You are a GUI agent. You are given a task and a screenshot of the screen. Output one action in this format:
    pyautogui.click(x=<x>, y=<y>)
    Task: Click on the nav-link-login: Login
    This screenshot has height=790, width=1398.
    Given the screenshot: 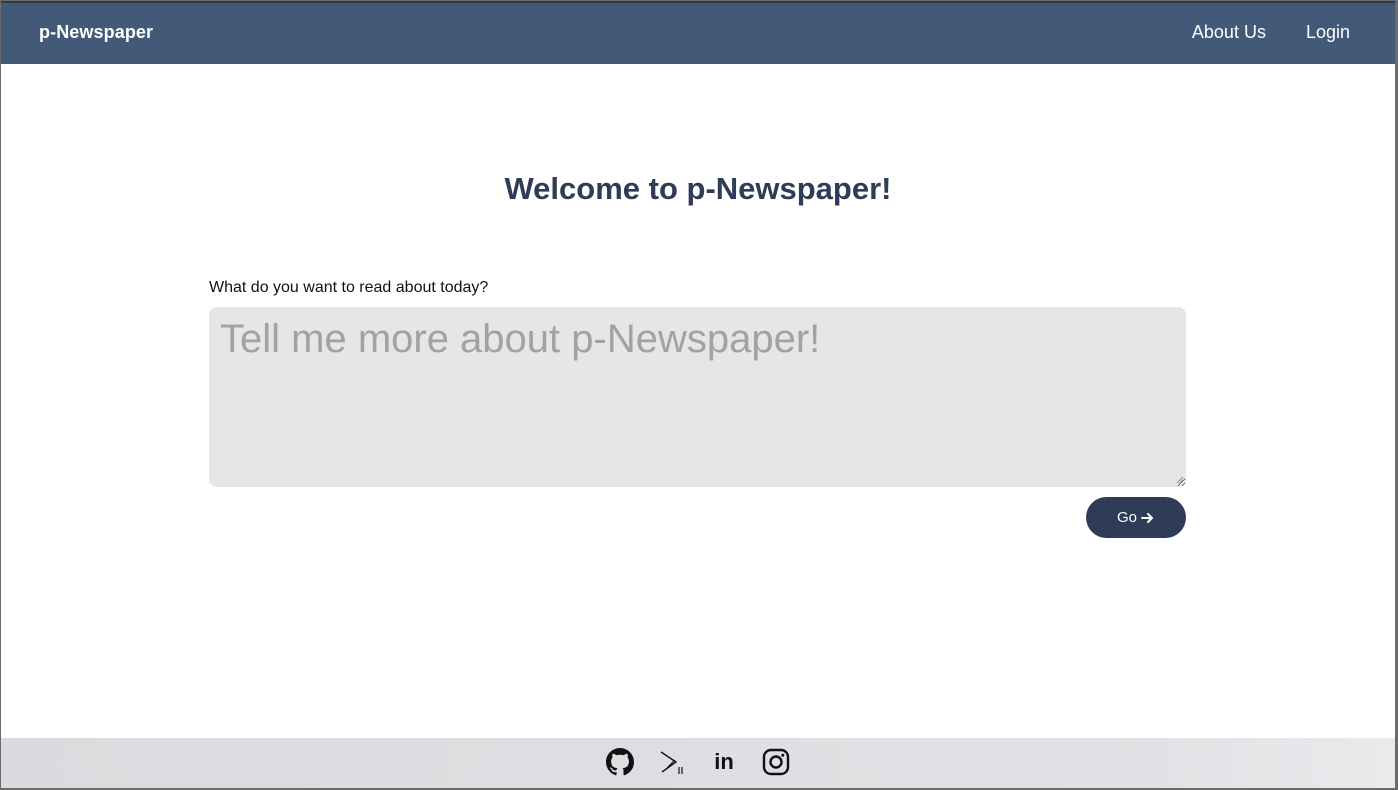 What is the action you would take?
    pyautogui.click(x=1328, y=32)
    